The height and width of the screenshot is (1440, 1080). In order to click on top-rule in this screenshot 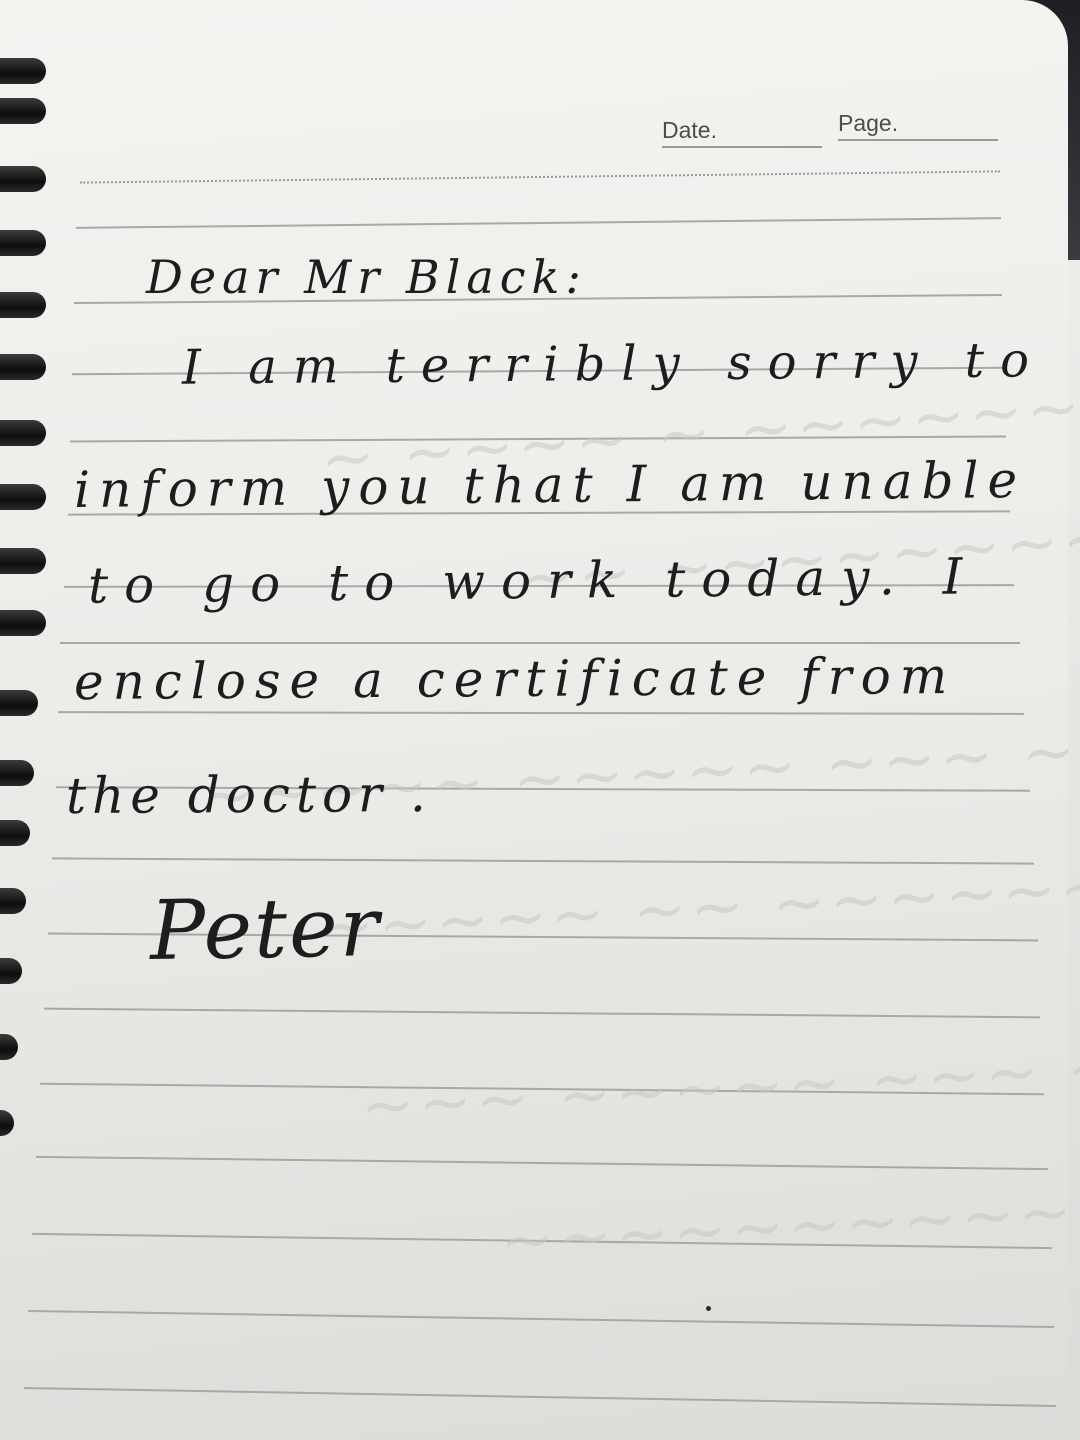, I will do `click(540, 177)`.